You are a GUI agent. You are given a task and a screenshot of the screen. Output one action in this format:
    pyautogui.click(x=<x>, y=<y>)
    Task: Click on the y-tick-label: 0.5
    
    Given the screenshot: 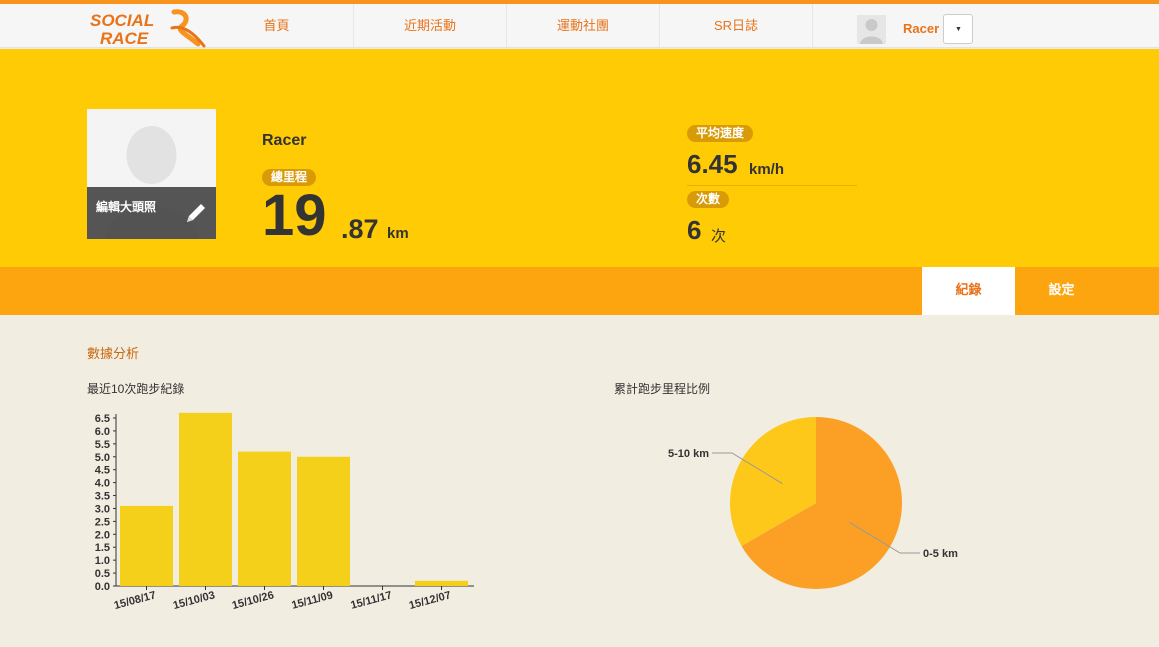 What is the action you would take?
    pyautogui.click(x=102, y=574)
    